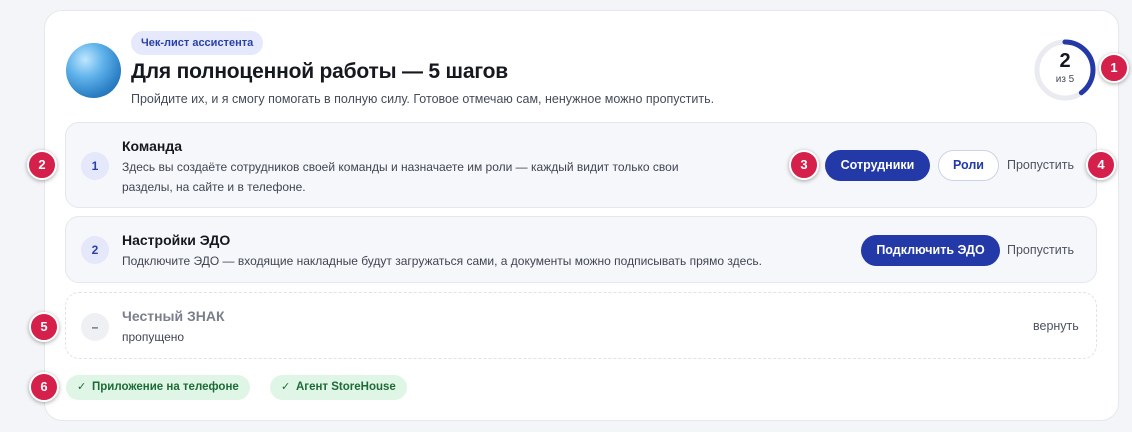 This screenshot has width=1132, height=432. Describe the element at coordinates (95, 250) in the screenshot. I see `step-number-badge: 2` at that location.